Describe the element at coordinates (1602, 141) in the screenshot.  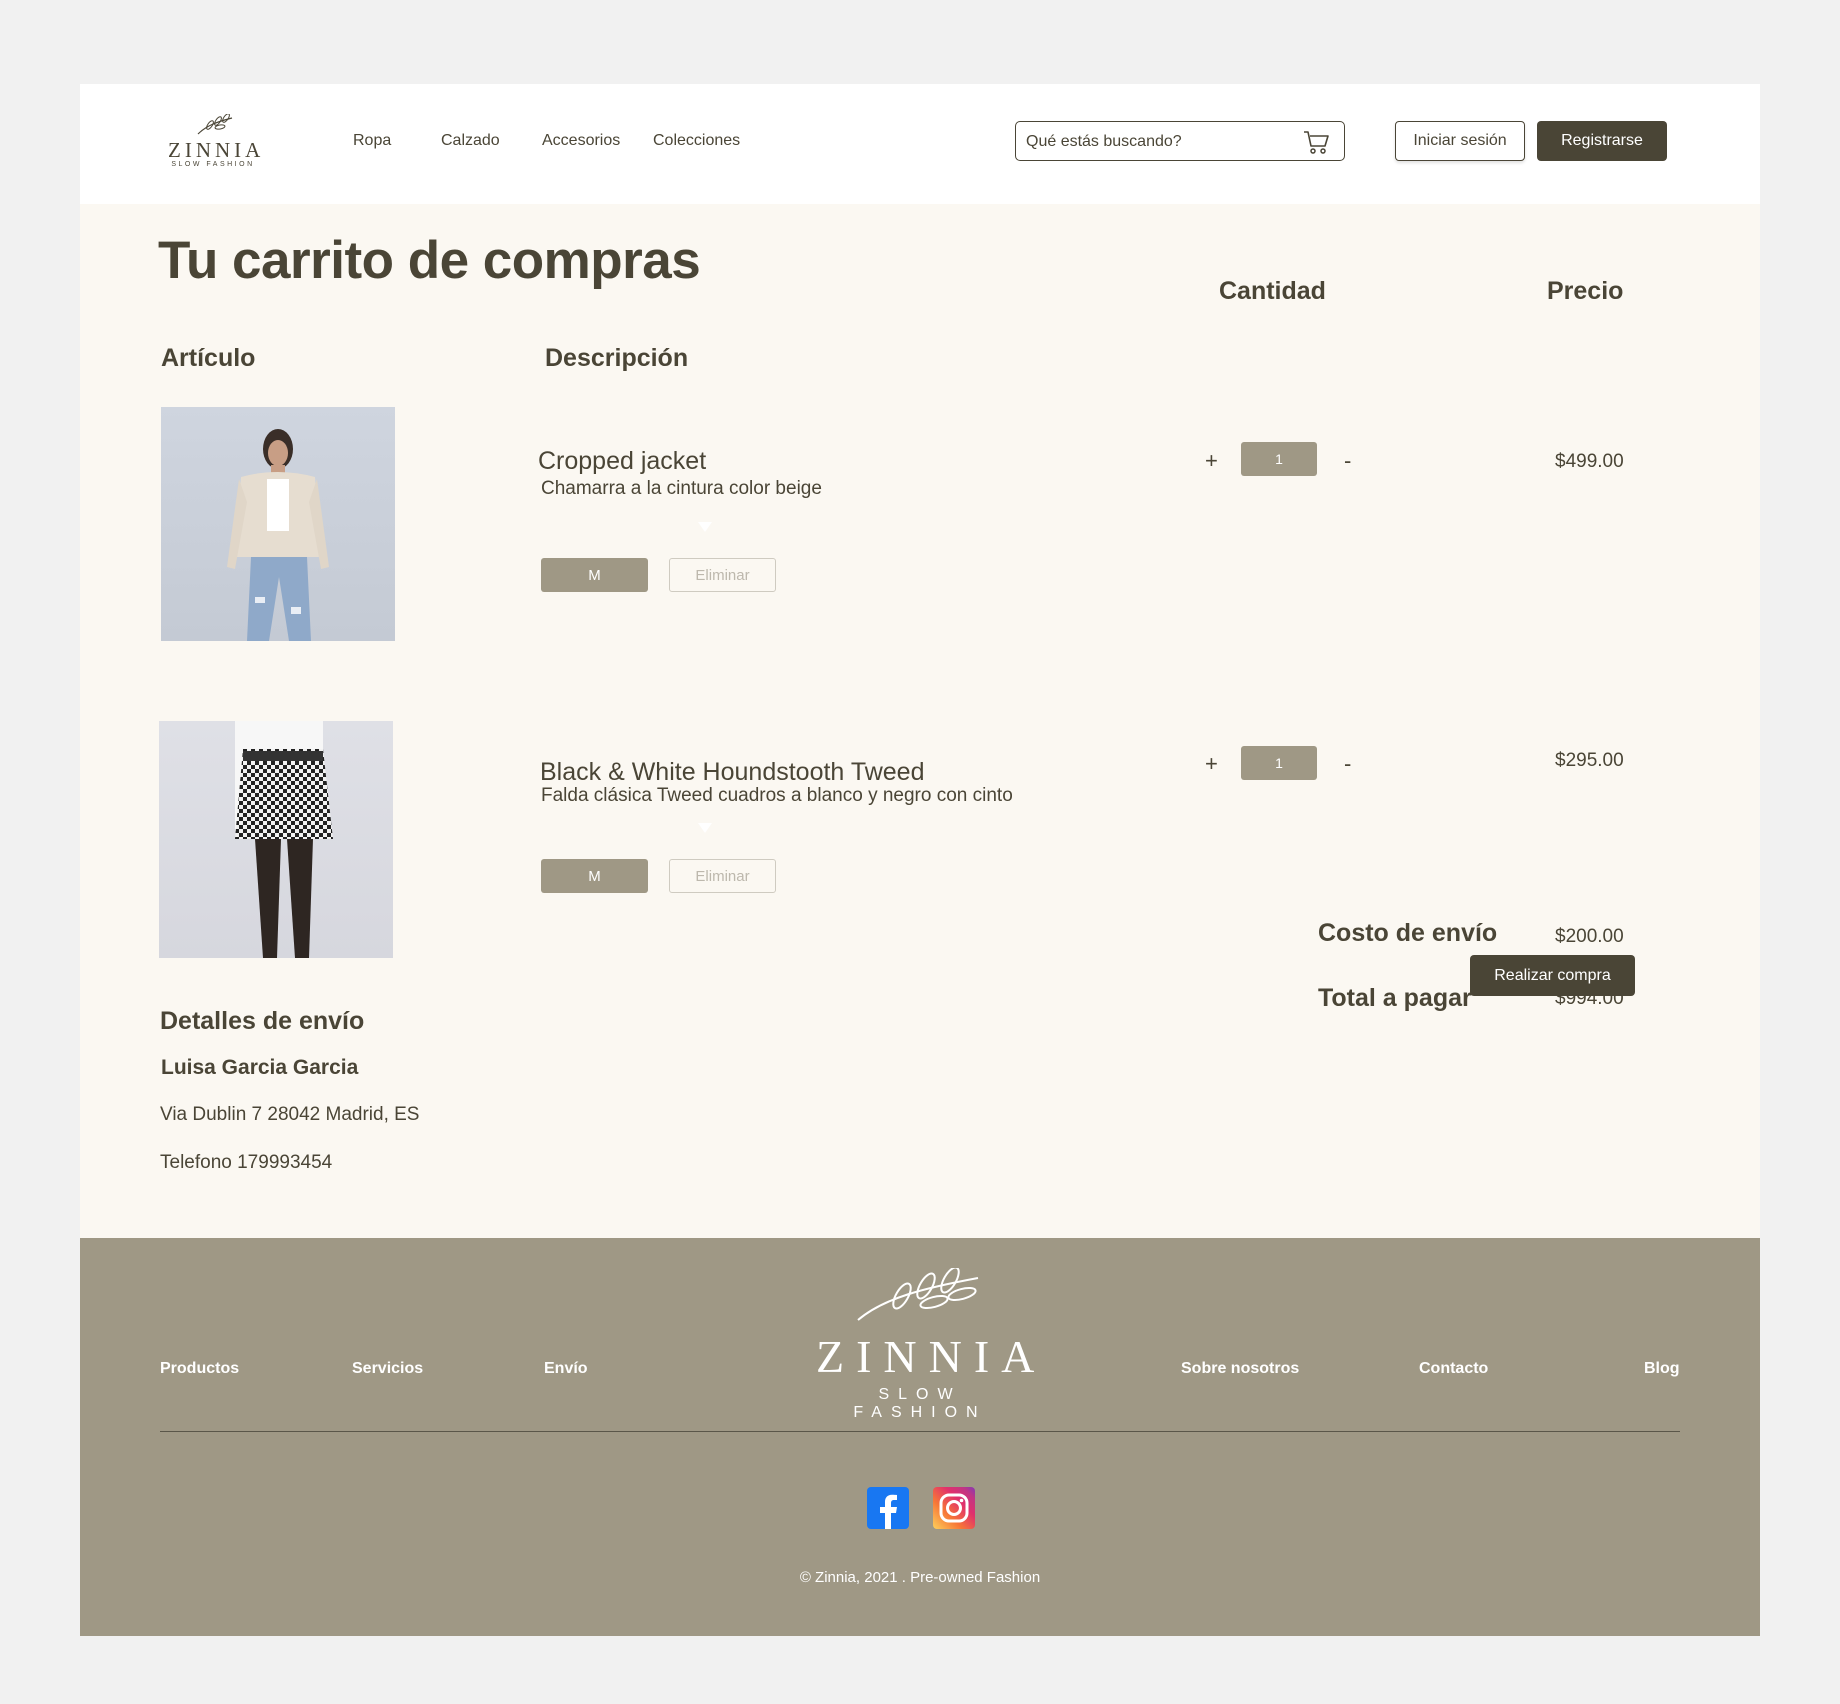
I see `register-button: Registrarse` at that location.